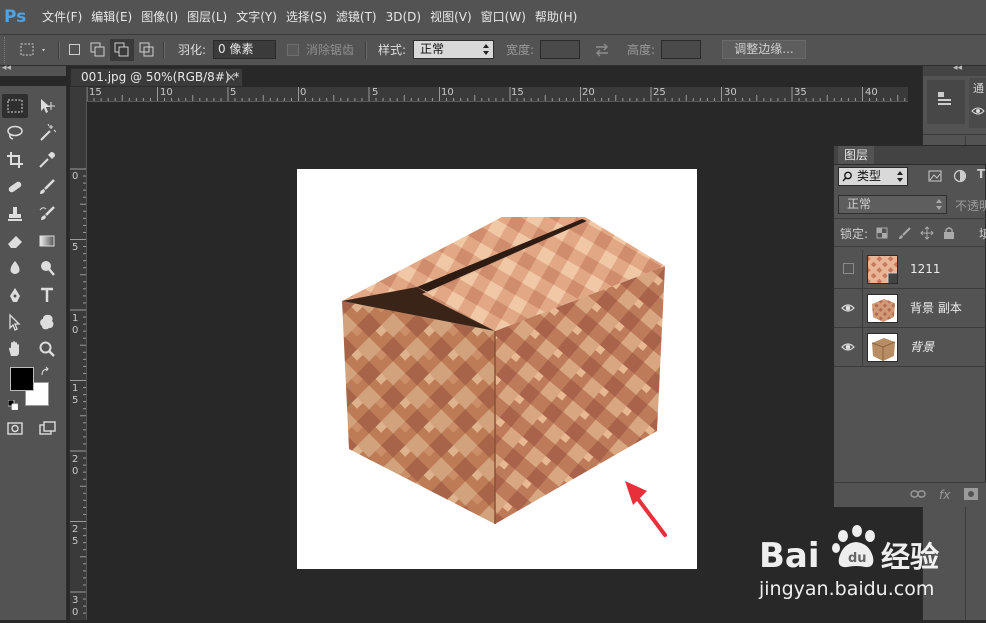 This screenshot has height=623, width=986. What do you see at coordinates (882, 233) in the screenshot?
I see `lock-transparent-icon` at bounding box center [882, 233].